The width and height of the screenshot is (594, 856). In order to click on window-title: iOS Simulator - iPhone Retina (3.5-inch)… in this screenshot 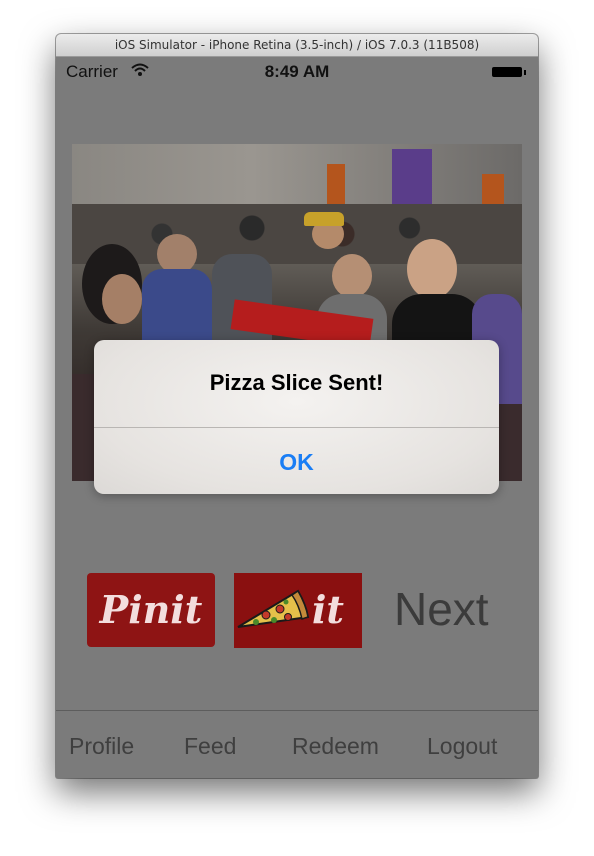, I will do `click(297, 45)`.